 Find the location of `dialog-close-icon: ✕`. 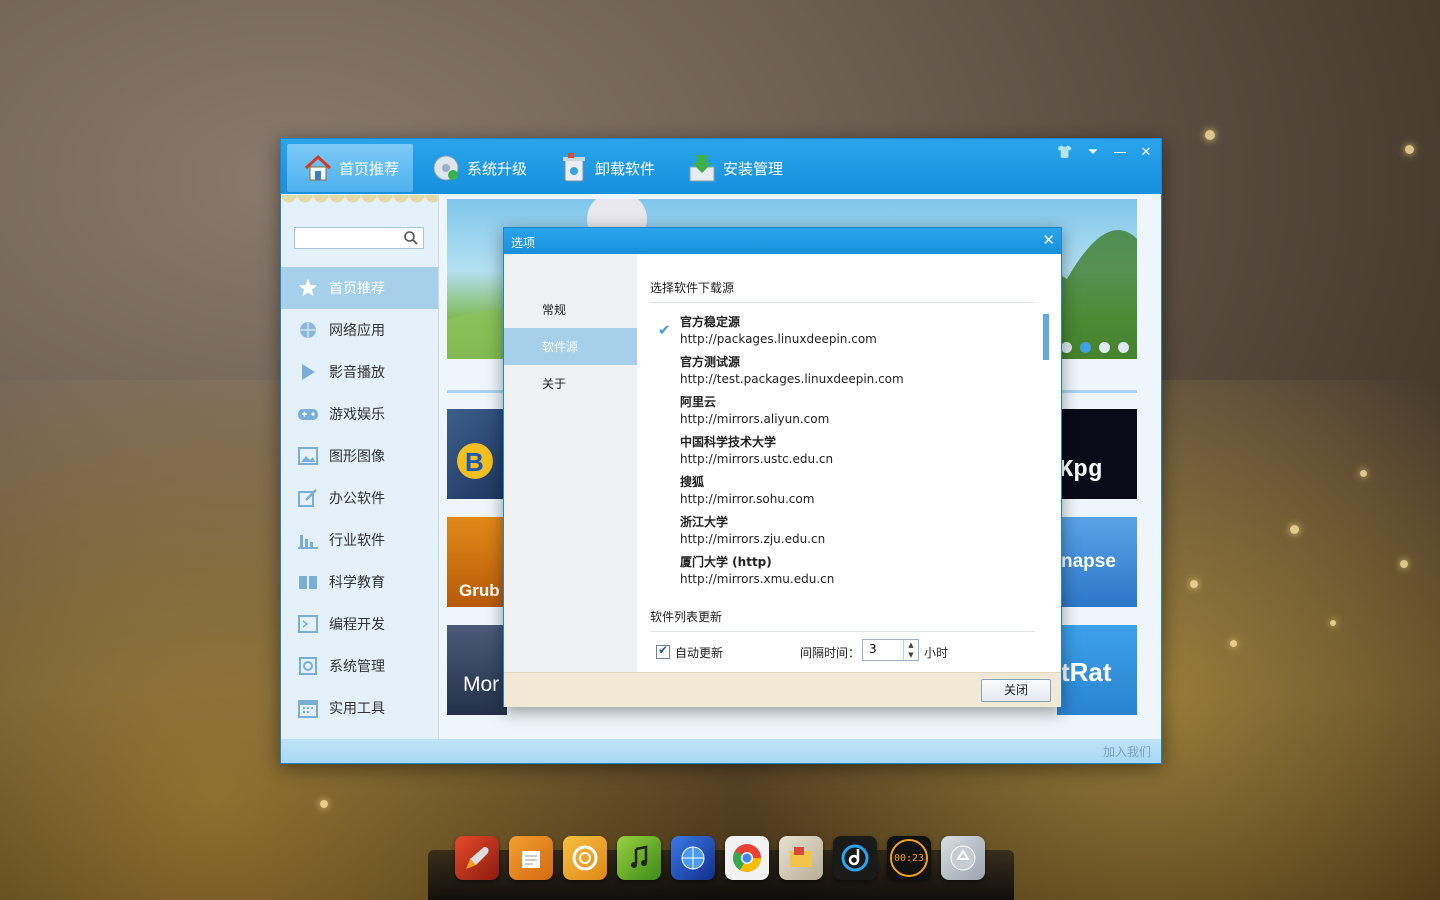

dialog-close-icon: ✕ is located at coordinates (1048, 240).